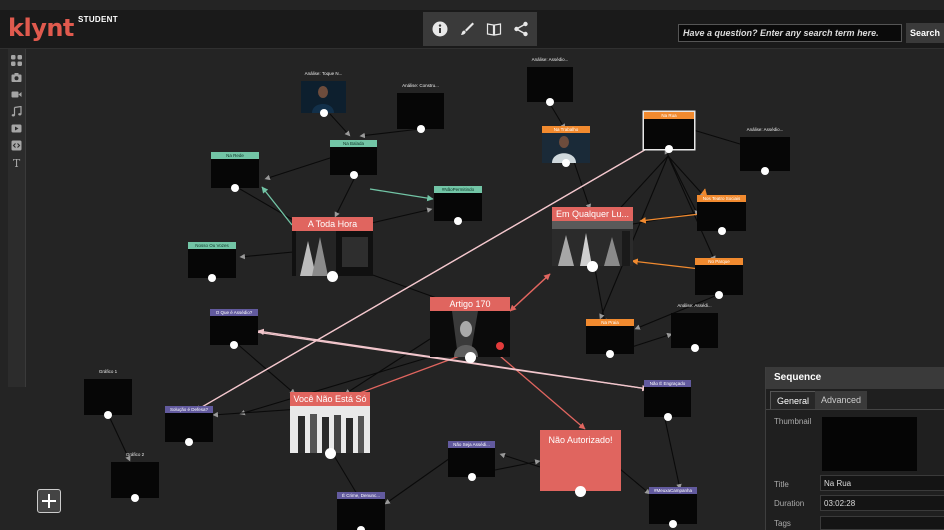 The image size is (944, 530). What do you see at coordinates (580, 440) in the screenshot?
I see `node-title: Não Autorizado!` at bounding box center [580, 440].